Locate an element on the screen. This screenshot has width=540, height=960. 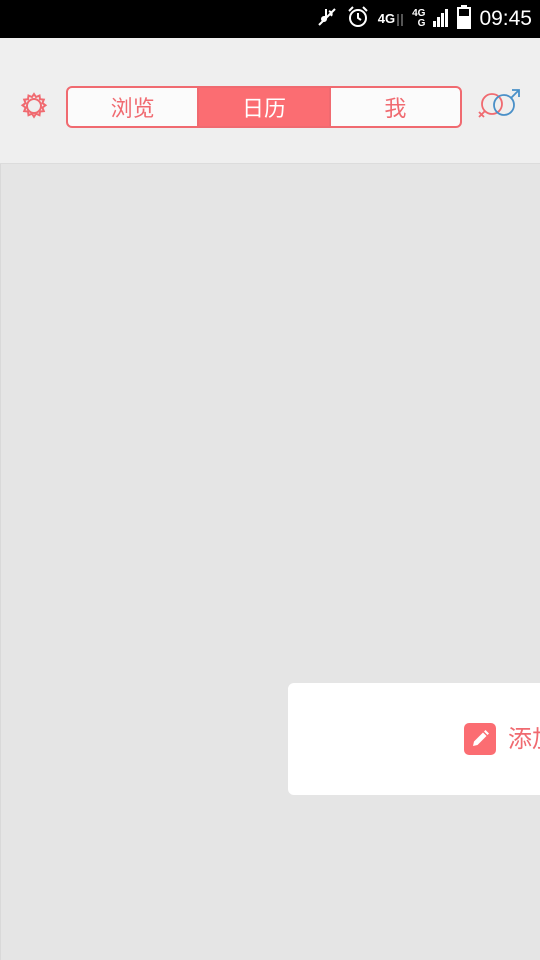
mute-icon is located at coordinates (327, 19).